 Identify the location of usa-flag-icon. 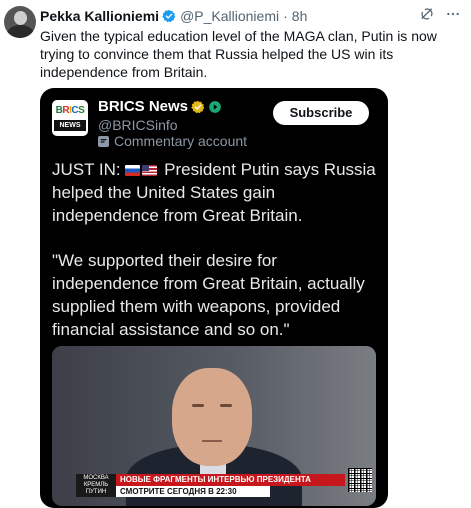
(150, 170).